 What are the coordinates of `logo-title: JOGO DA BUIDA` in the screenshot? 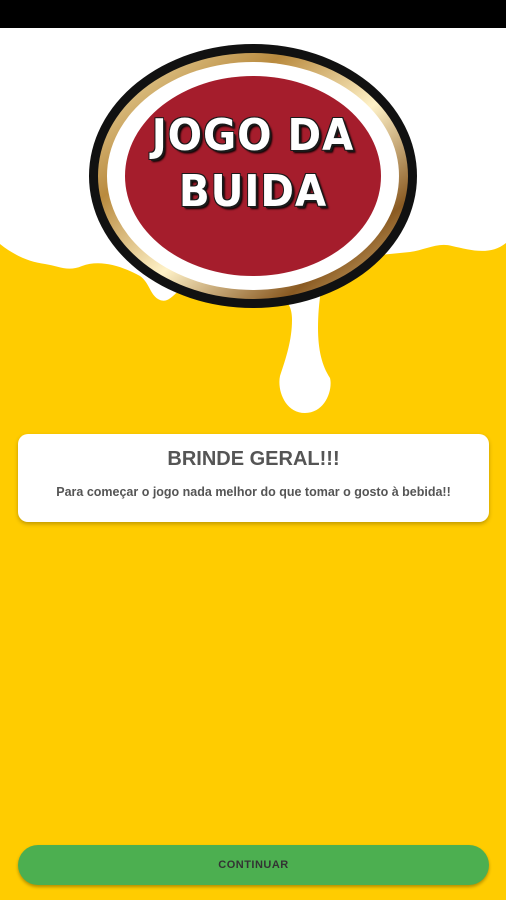 It's located at (253, 164).